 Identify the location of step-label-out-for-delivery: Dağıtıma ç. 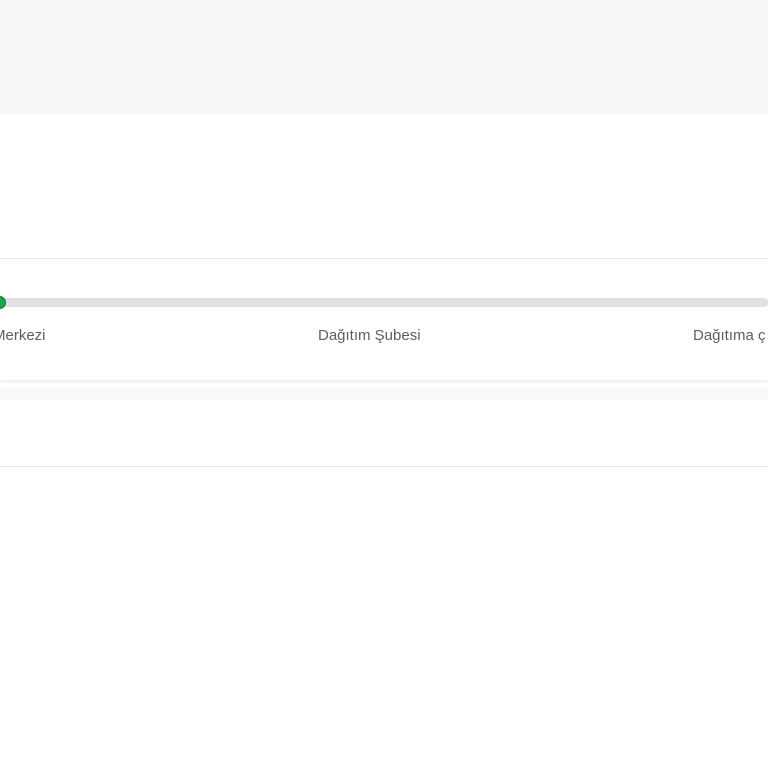
(729, 335).